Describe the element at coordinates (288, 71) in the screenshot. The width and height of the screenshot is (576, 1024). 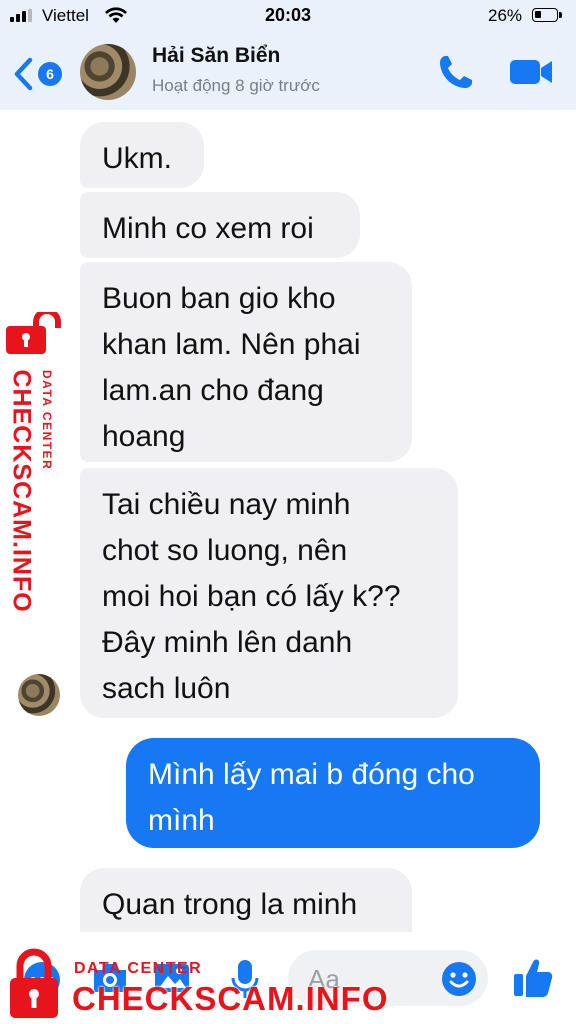
I see `conversation-header: 6 Hải Săn Biển Hoạt động 8 giờ trước` at that location.